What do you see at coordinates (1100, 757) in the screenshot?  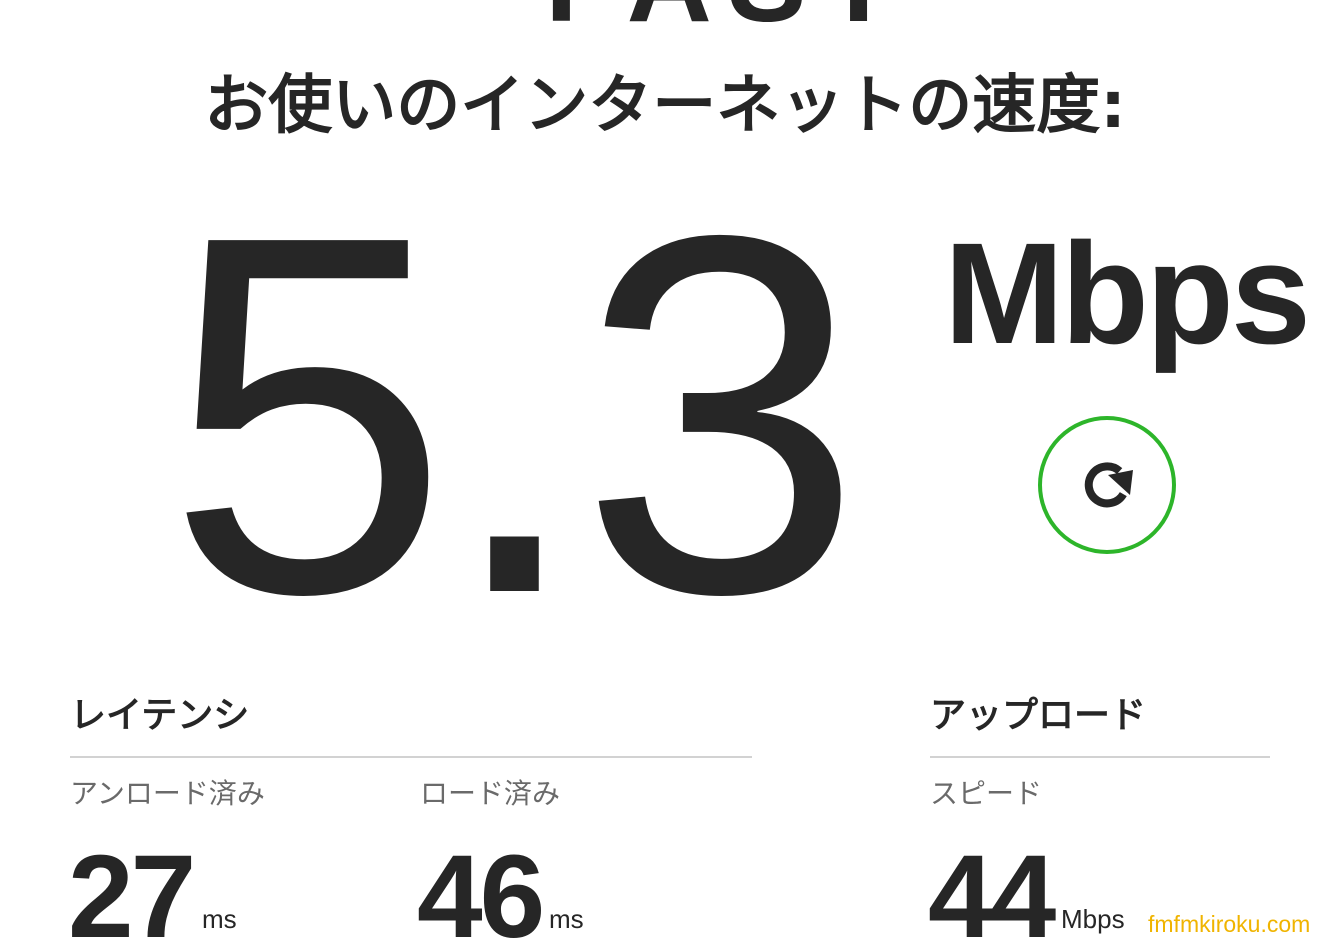 I see `upload-divider` at bounding box center [1100, 757].